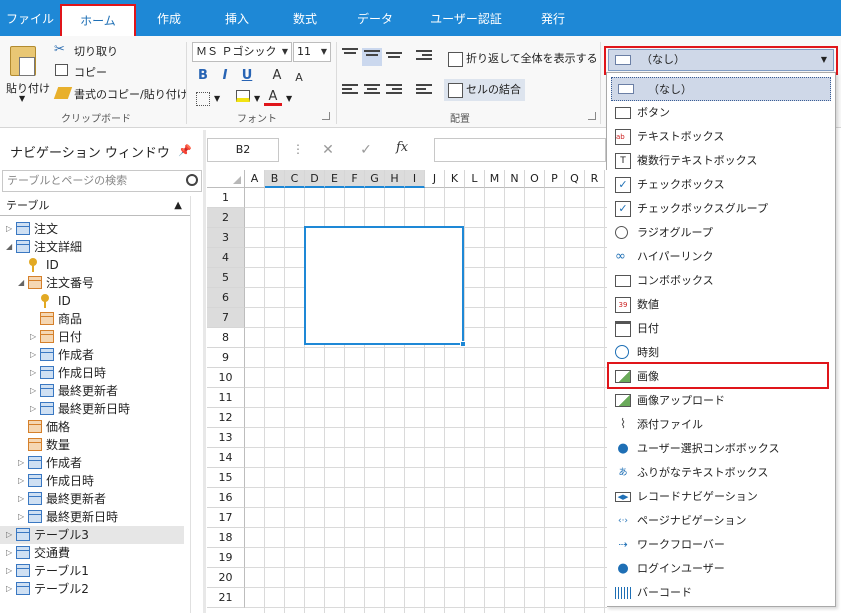 The height and width of the screenshot is (613, 841). I want to click on column-header: Q, so click(575, 179).